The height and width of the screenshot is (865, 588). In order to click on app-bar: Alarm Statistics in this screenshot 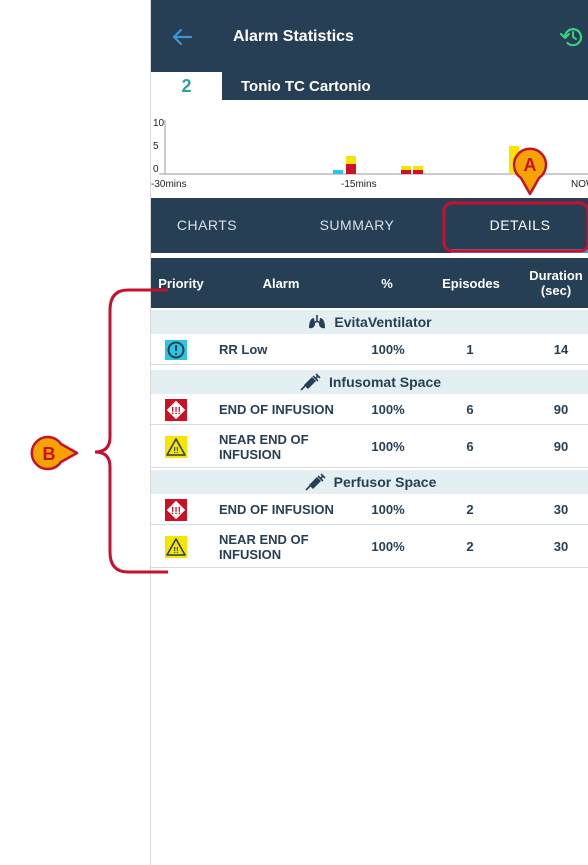, I will do `click(369, 36)`.